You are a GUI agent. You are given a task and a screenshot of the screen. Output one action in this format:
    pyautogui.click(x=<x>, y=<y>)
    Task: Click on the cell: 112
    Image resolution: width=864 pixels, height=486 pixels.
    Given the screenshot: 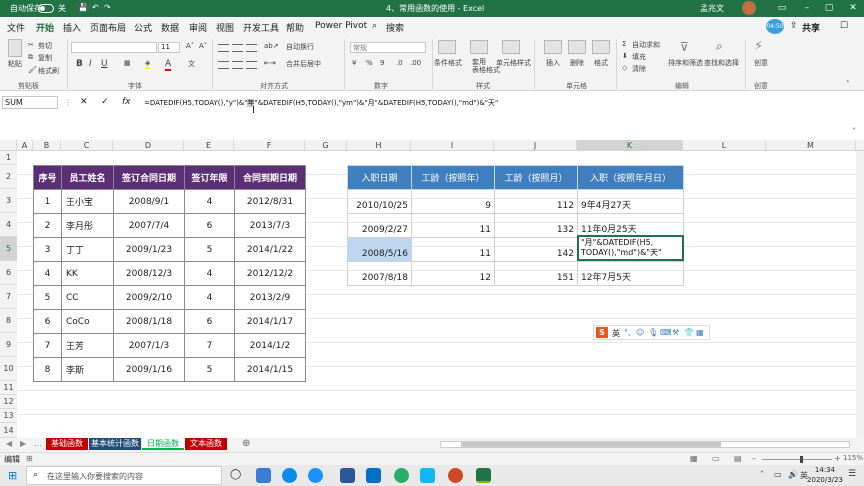 What is the action you would take?
    pyautogui.click(x=536, y=201)
    